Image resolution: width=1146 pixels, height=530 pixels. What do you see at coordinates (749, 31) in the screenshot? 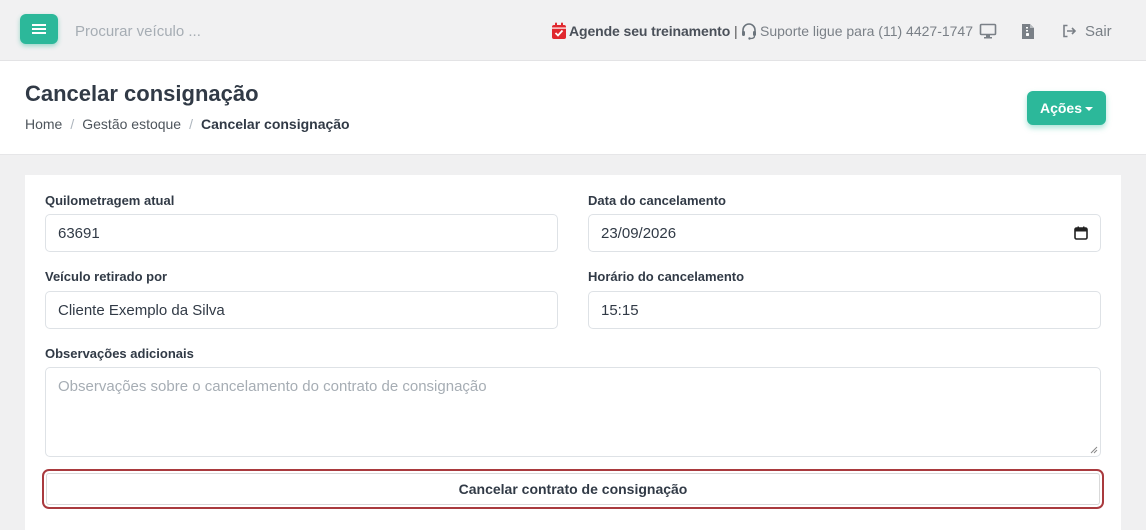
I see `headset-icon` at bounding box center [749, 31].